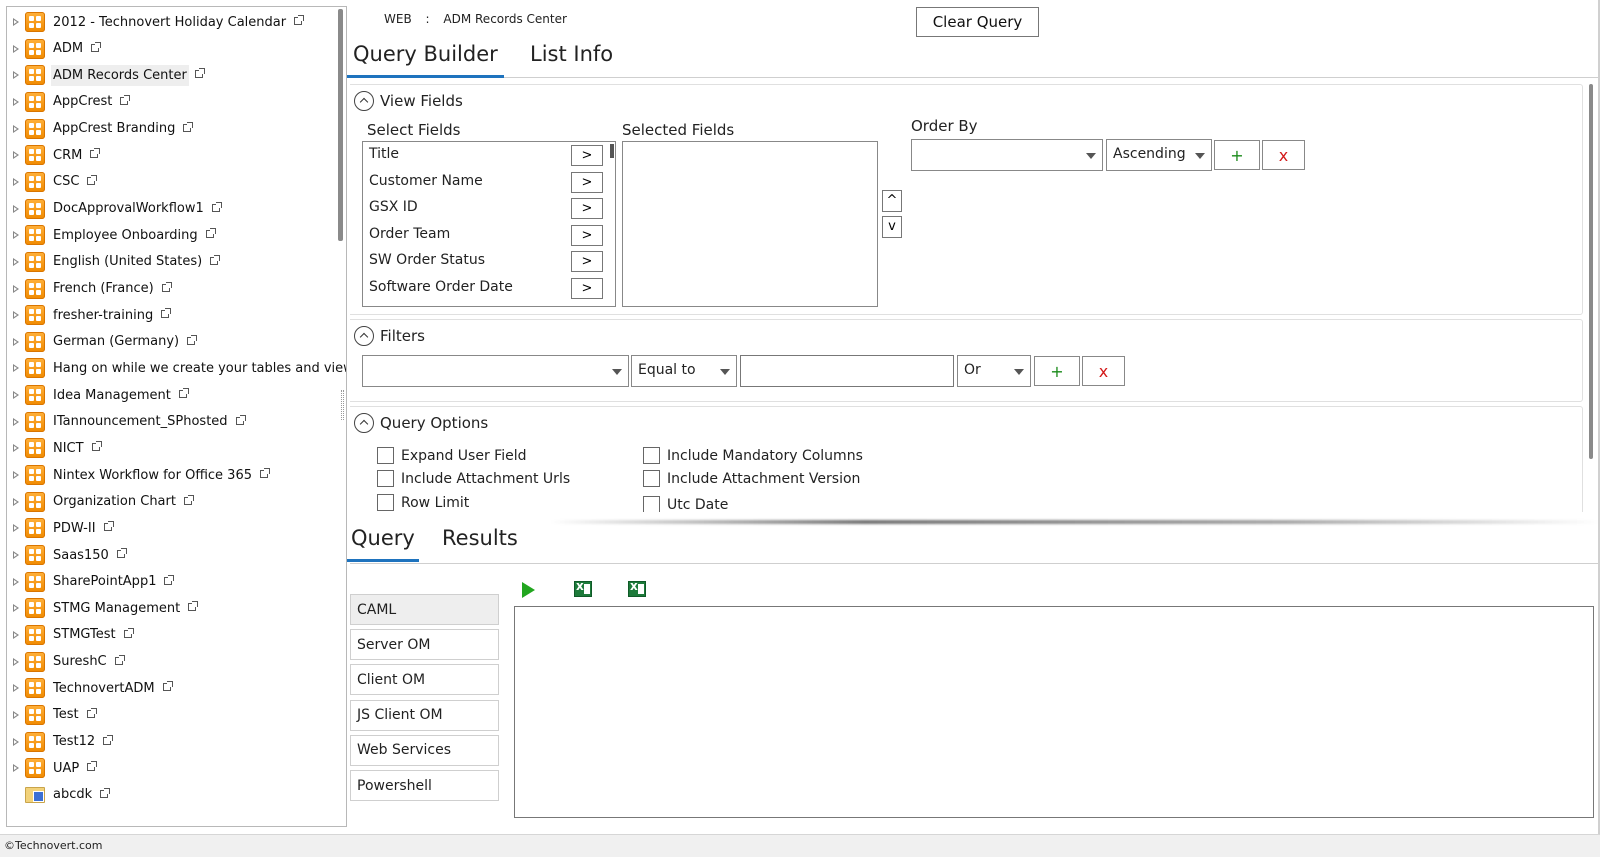 This screenshot has width=1600, height=857. I want to click on field-list-item: GSX ID >, so click(489, 208).